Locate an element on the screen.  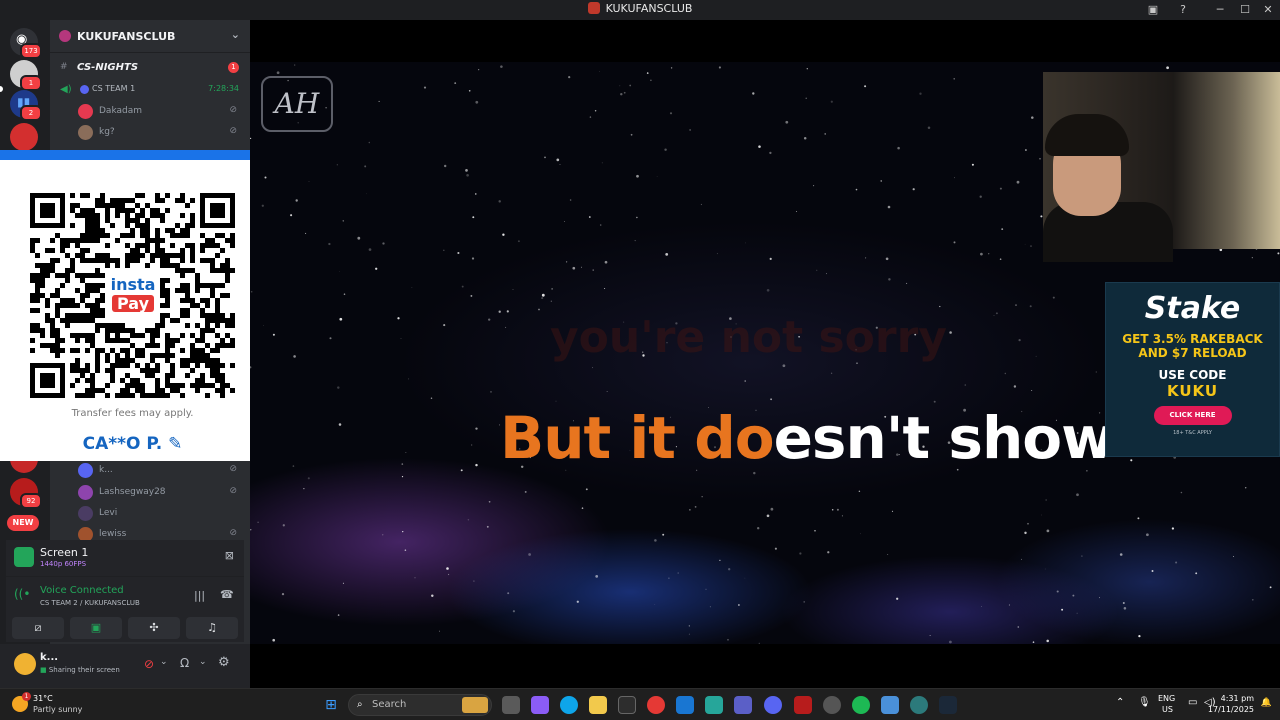
overlay-top-bar is located at coordinates (132, 155).